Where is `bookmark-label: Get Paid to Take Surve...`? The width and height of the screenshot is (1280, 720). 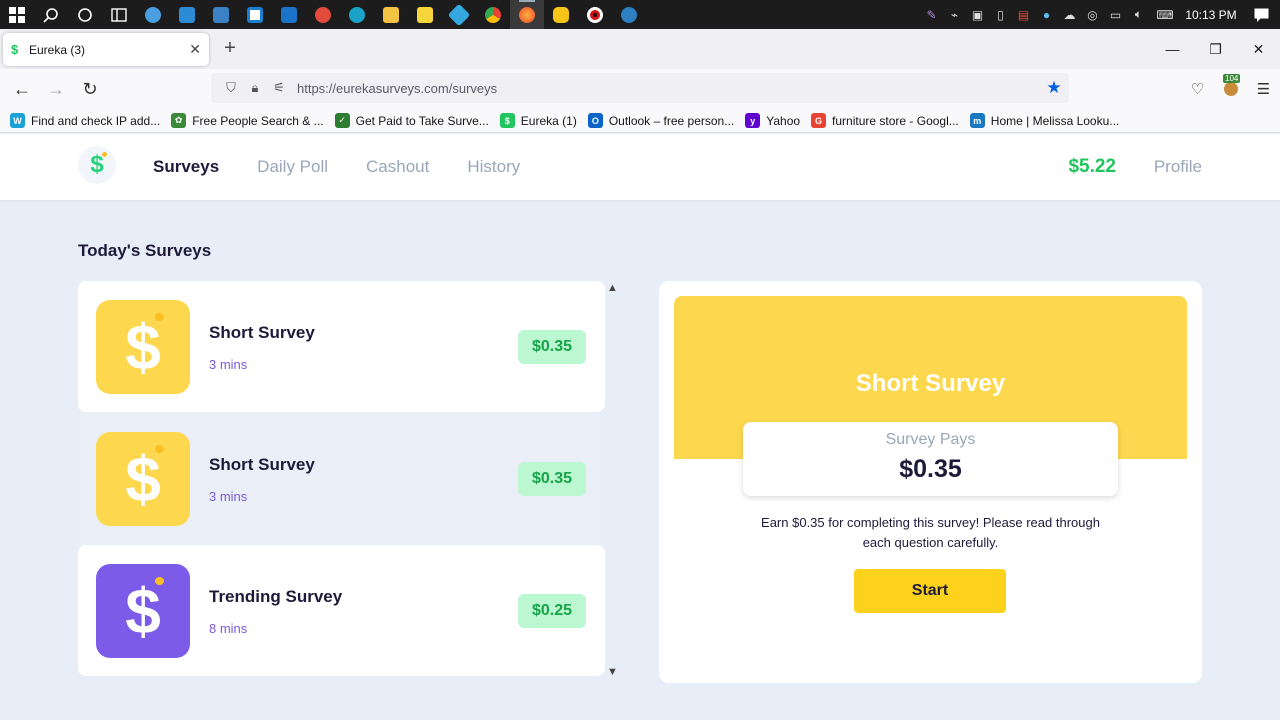
bookmark-label: Get Paid to Take Surve... is located at coordinates (422, 120).